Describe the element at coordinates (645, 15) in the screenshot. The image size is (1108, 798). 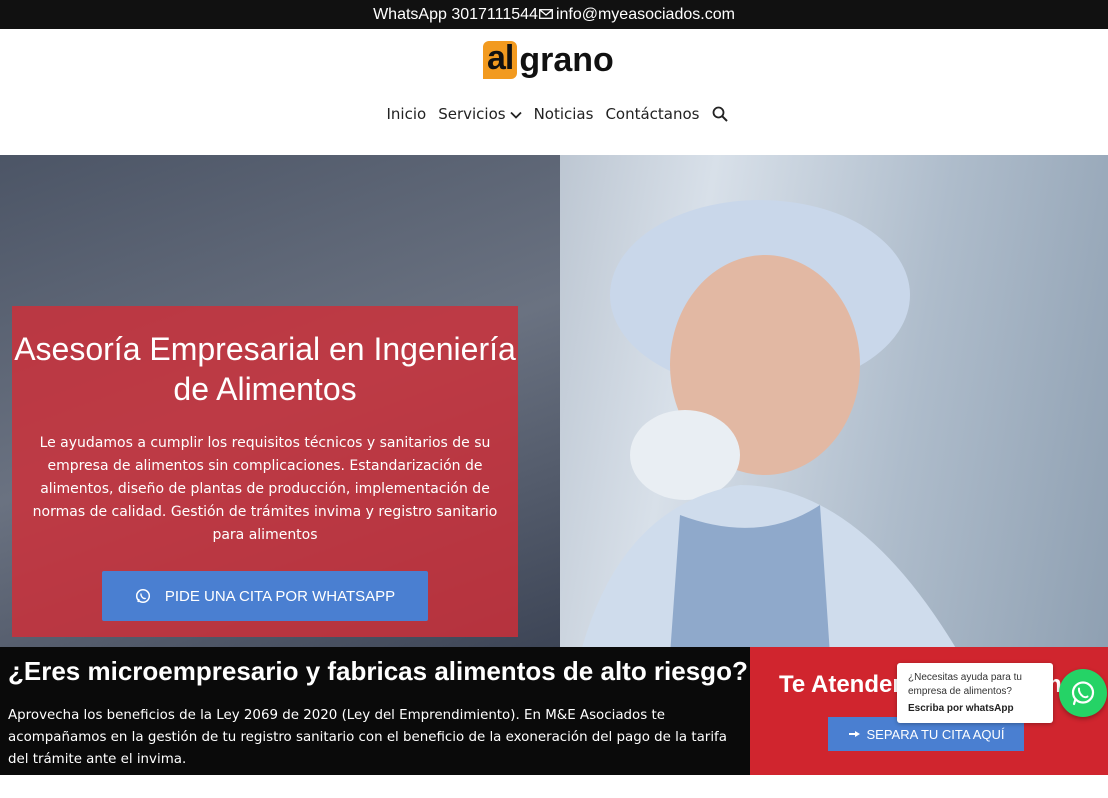
I see `email-contact-link: info@myeasociados.com` at that location.